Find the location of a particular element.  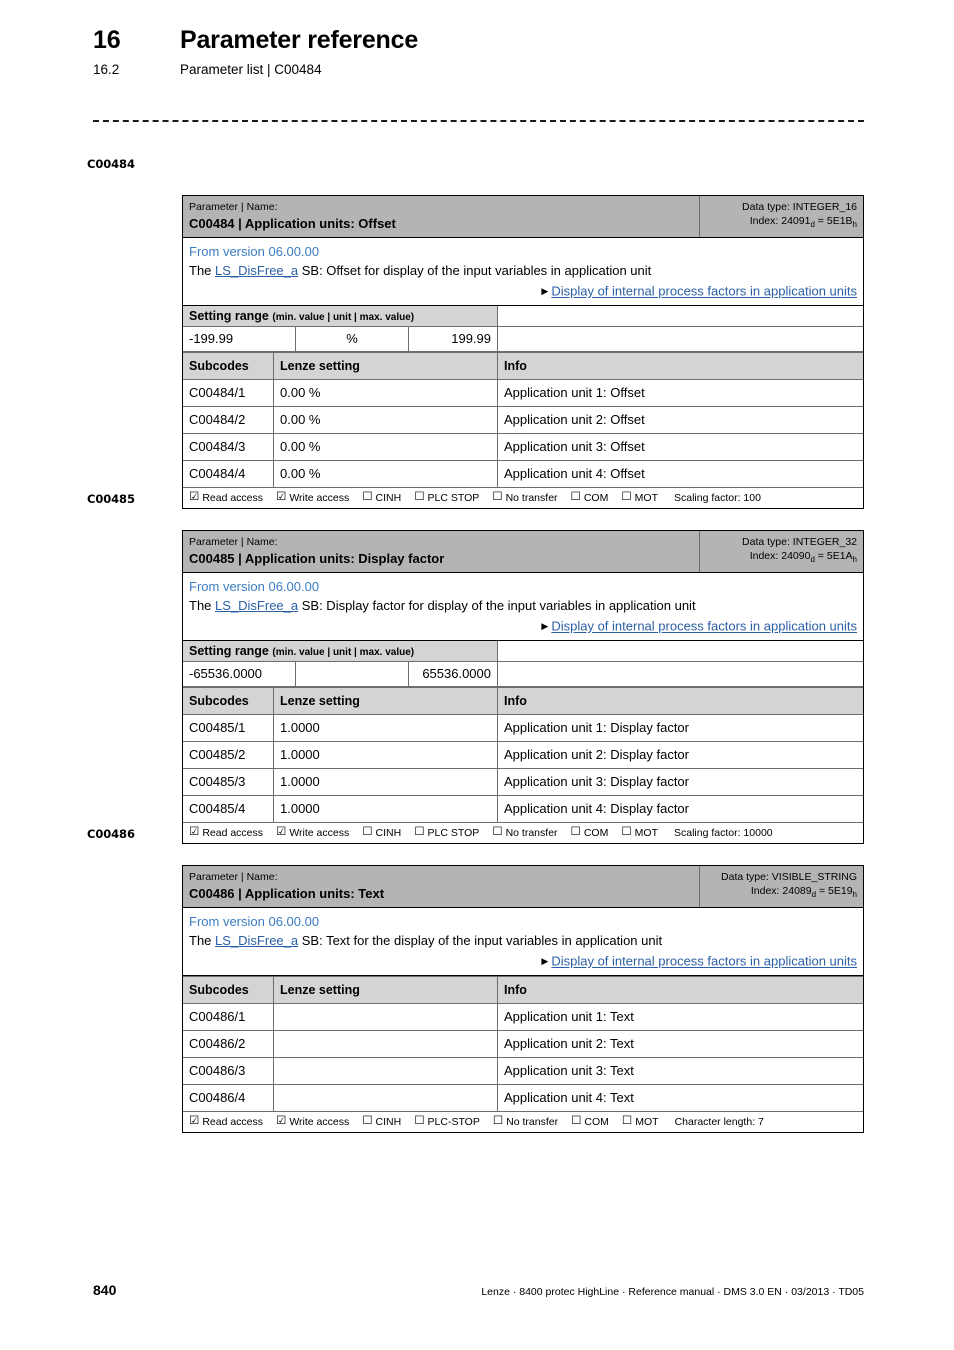

parameter-title: C00486 | Application units: Text is located at coordinates (287, 893).